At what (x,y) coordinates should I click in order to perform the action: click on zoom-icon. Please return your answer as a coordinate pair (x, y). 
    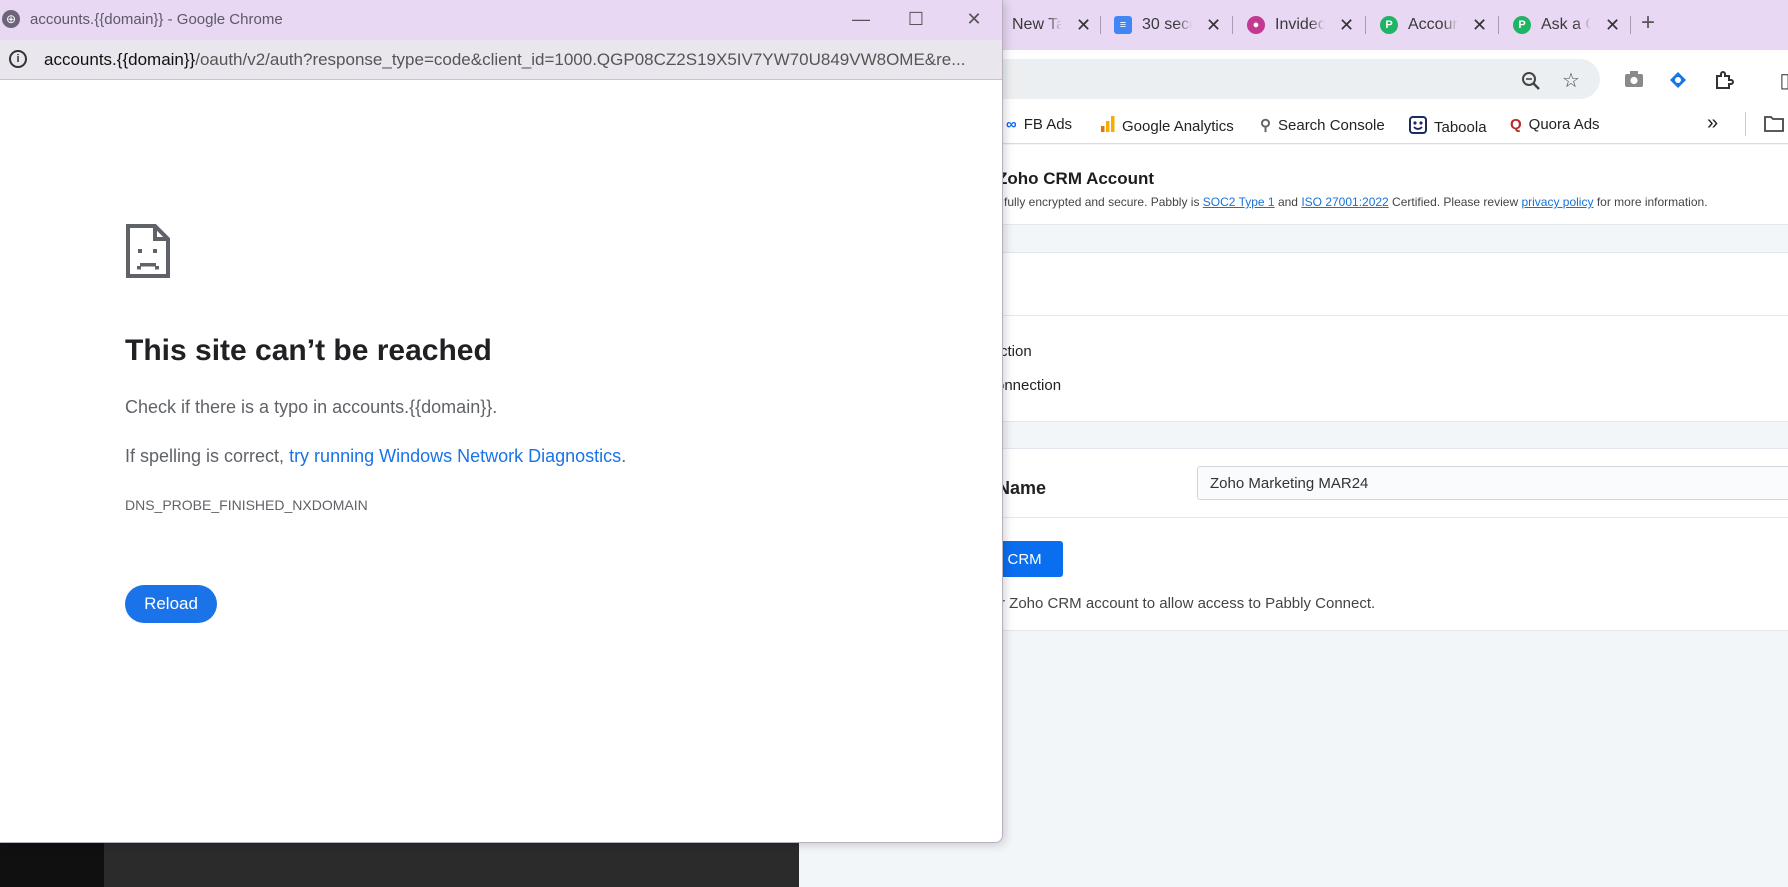
    Looking at the image, I should click on (1531, 81).